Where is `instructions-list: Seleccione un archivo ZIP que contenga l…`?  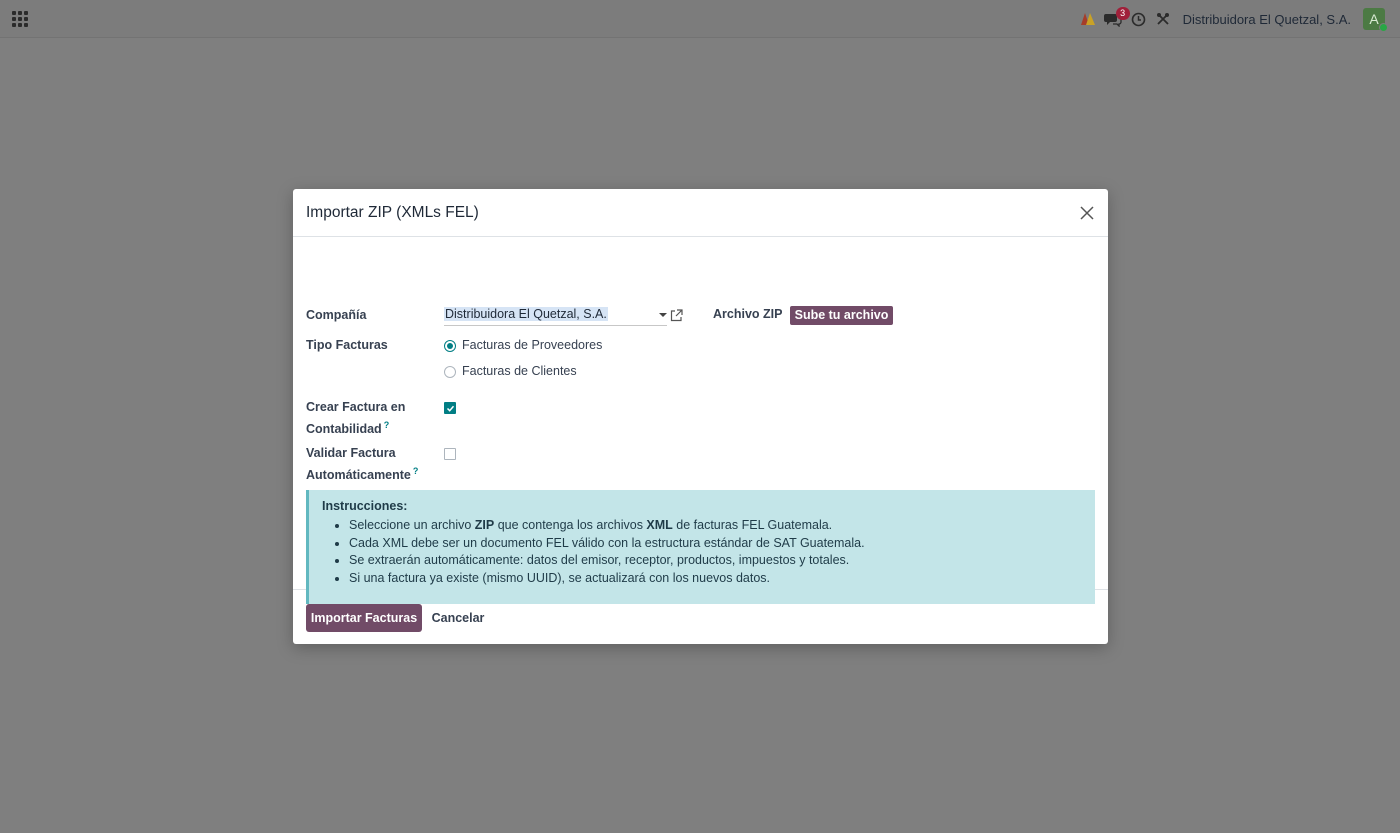 instructions-list: Seleccione un archivo ZIP que contenga l… is located at coordinates (715, 552).